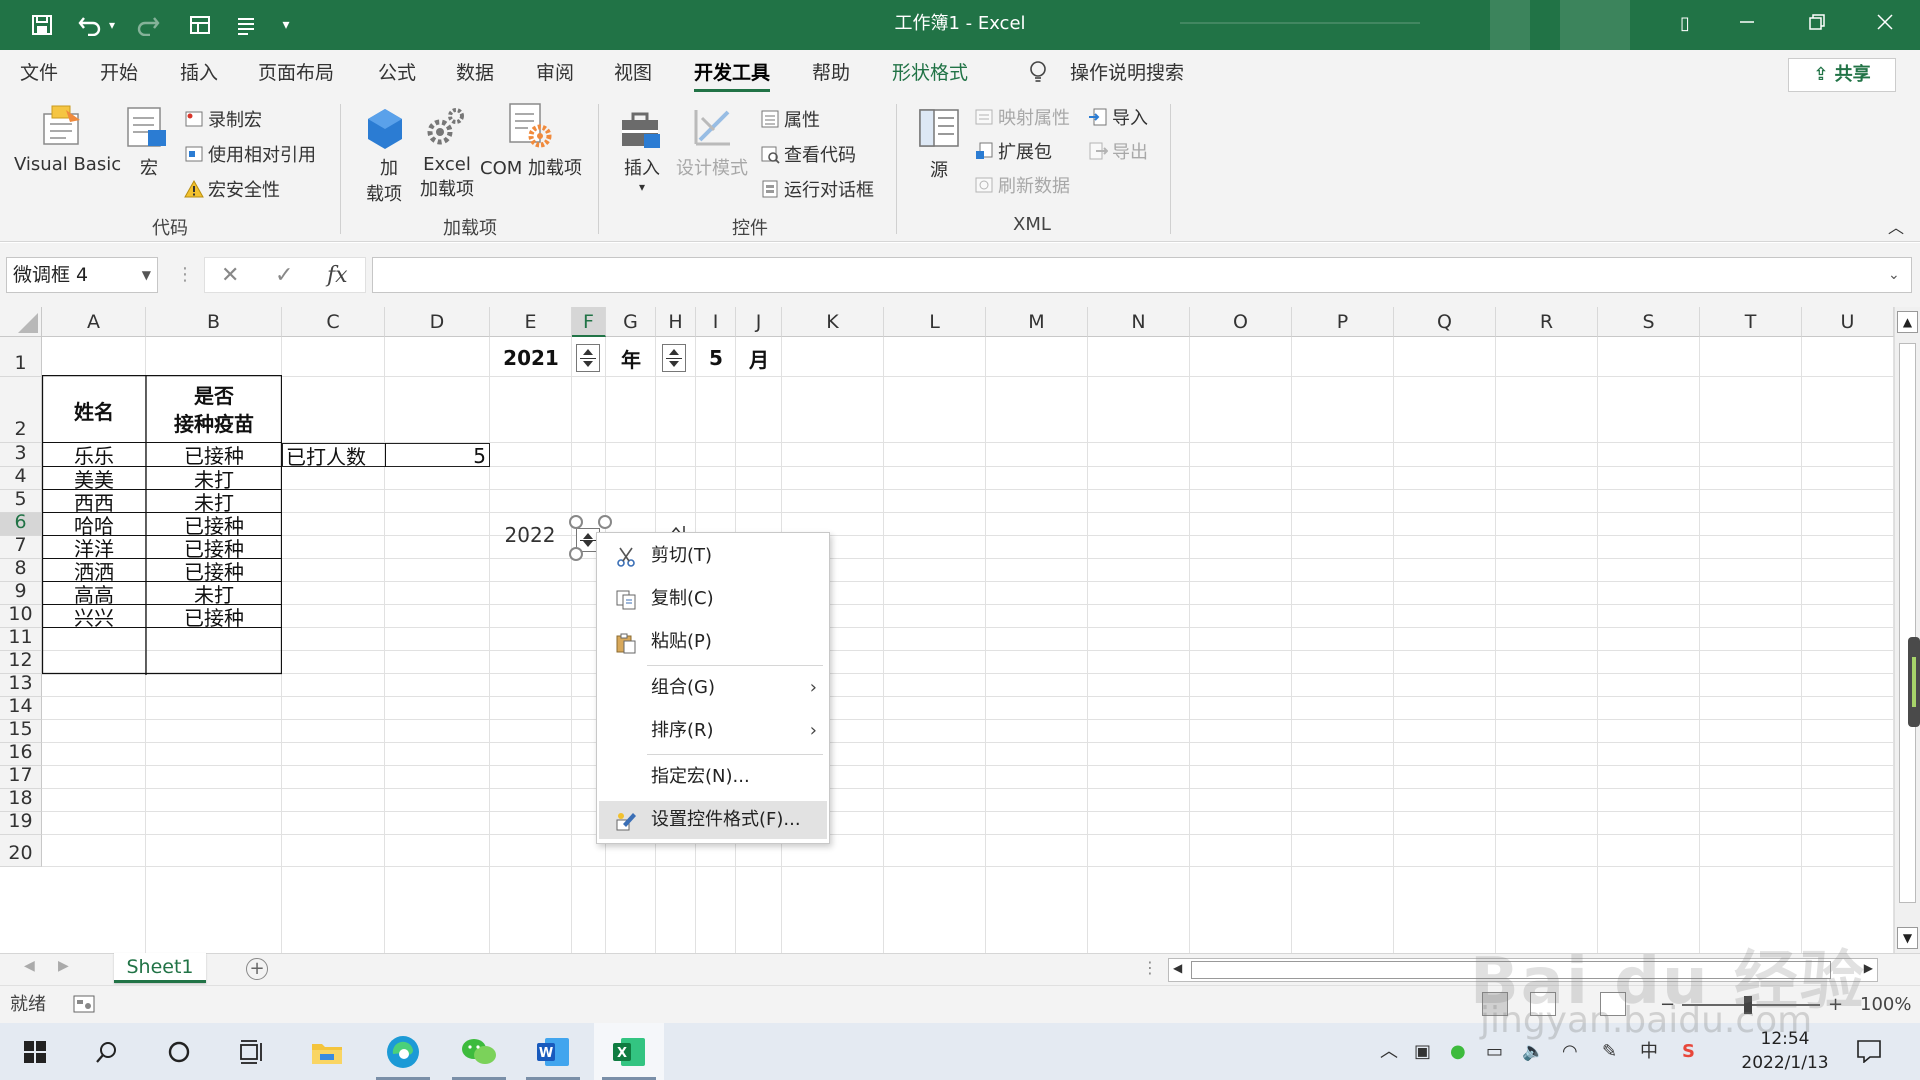  I want to click on cell-c3: 已打人数, so click(334, 456).